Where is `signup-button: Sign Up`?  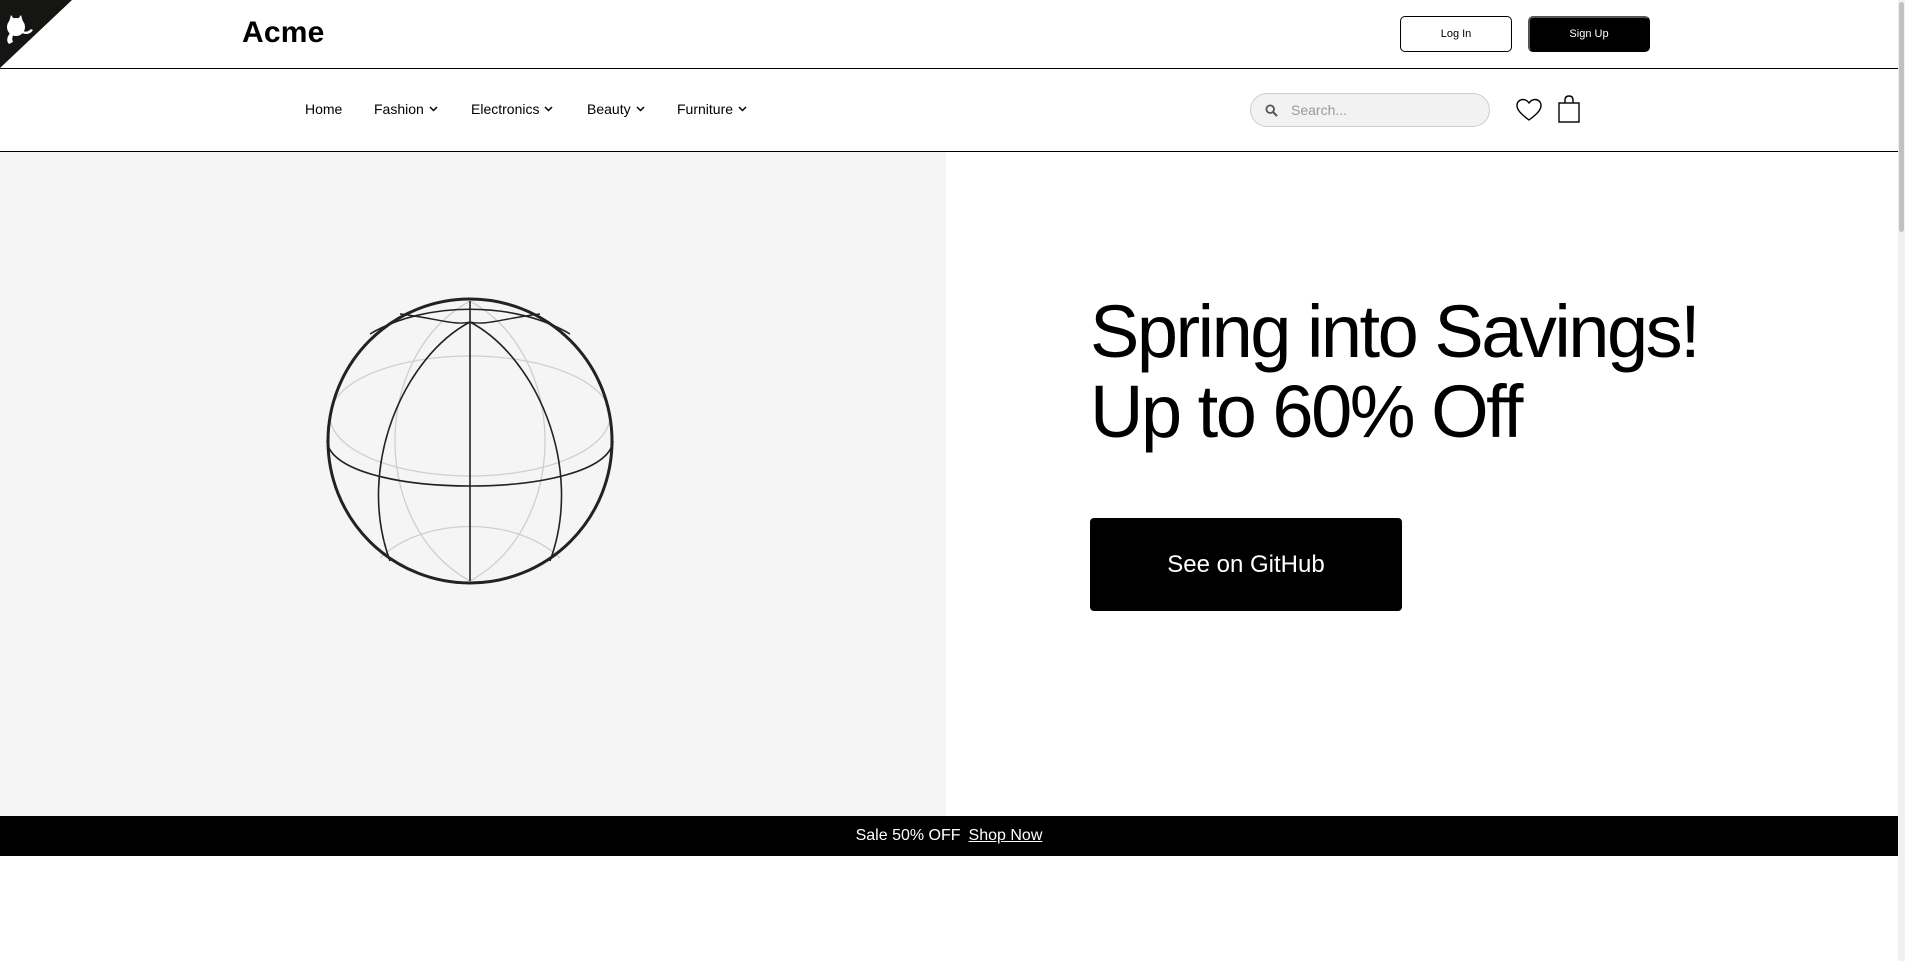
signup-button: Sign Up is located at coordinates (1589, 34).